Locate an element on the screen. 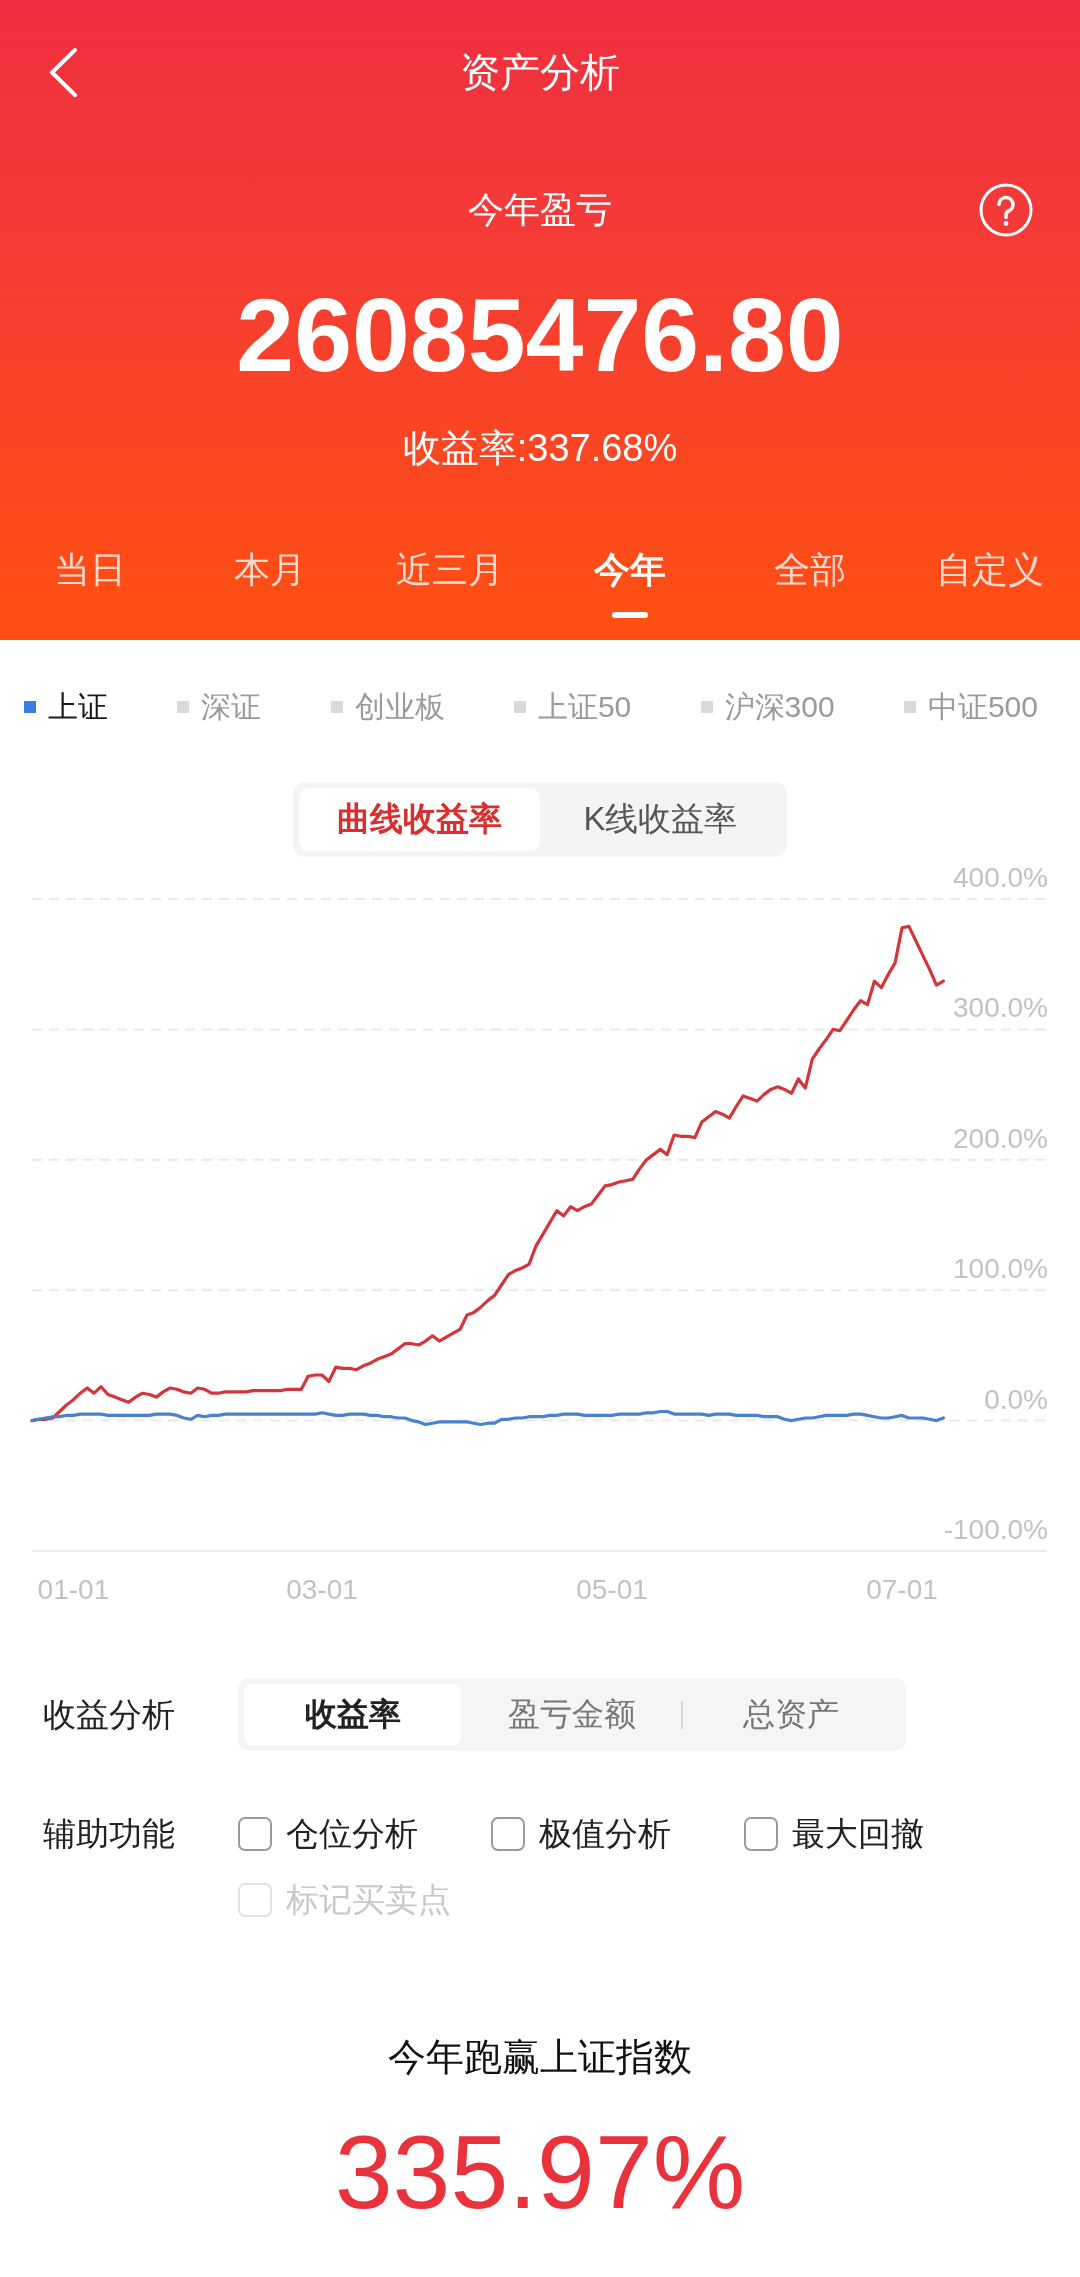  period-tab: 全部 is located at coordinates (810, 581).